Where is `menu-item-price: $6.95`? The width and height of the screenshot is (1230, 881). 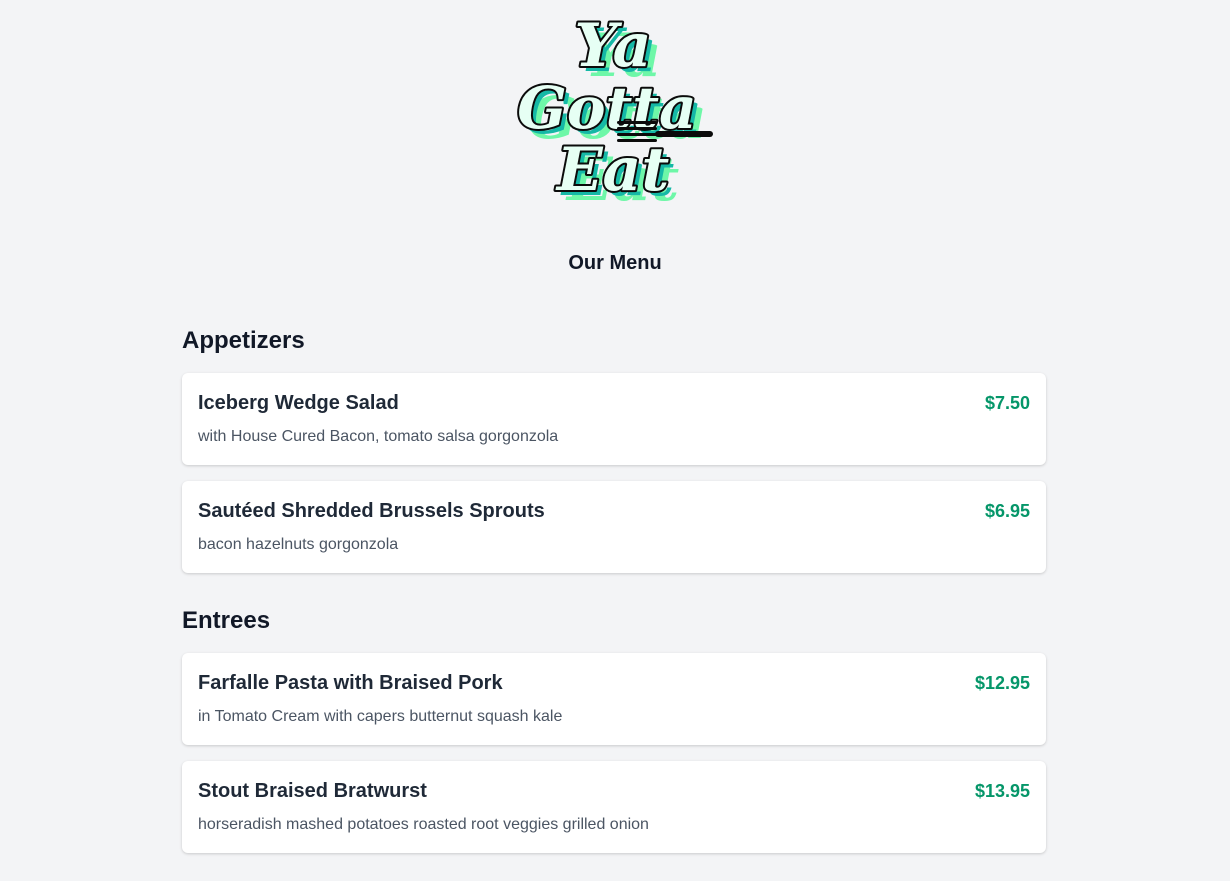 menu-item-price: $6.95 is located at coordinates (1007, 511).